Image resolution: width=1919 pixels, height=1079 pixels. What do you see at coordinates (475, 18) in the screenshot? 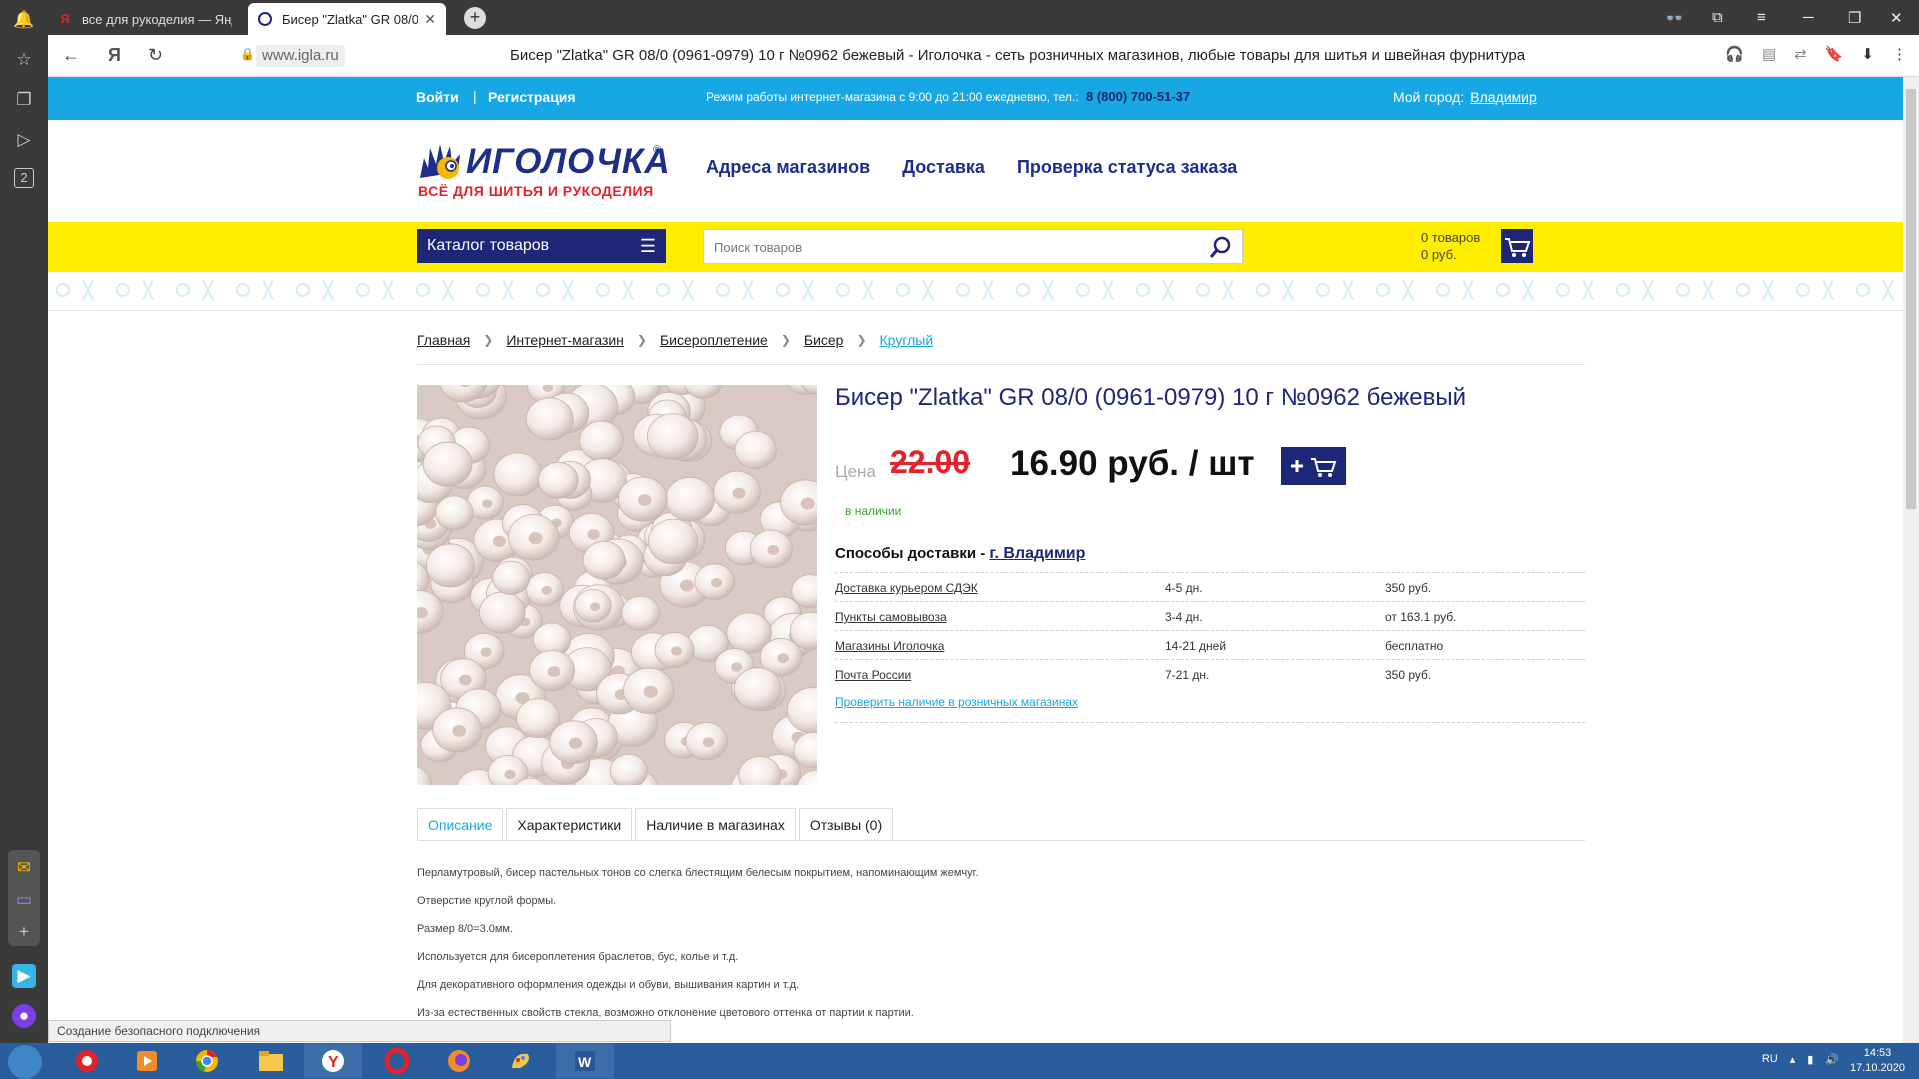
I see `new-tab-button: +` at bounding box center [475, 18].